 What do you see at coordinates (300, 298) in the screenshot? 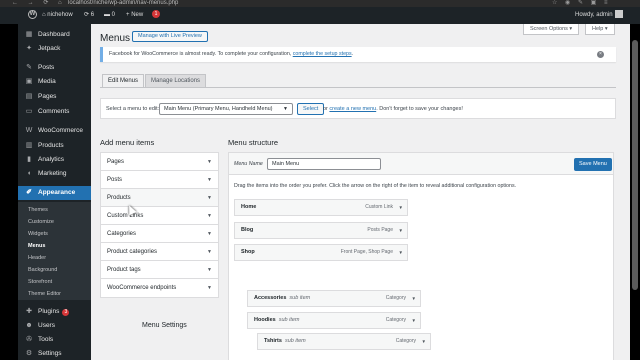
I see `menu-item-sub-label: sub item` at bounding box center [300, 298].